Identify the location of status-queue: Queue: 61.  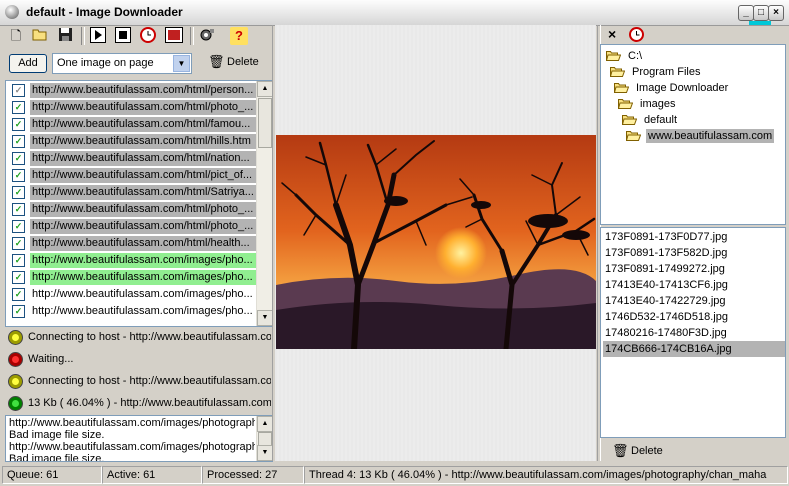
(52, 475).